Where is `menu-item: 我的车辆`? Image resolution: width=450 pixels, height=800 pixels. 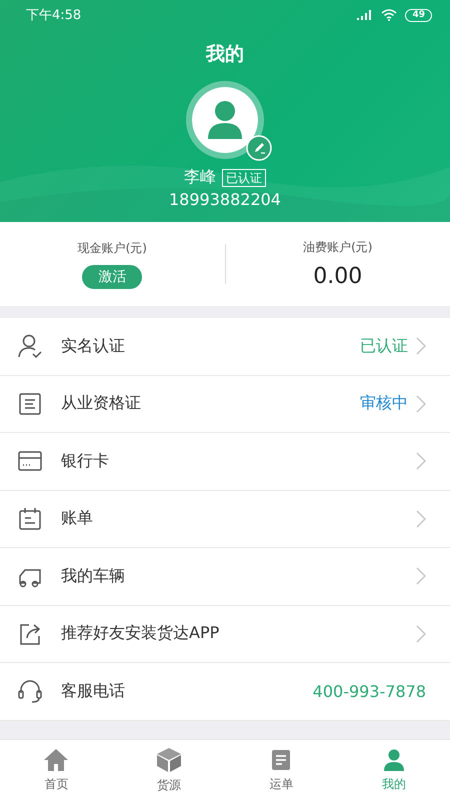 menu-item: 我的车辆 is located at coordinates (225, 577).